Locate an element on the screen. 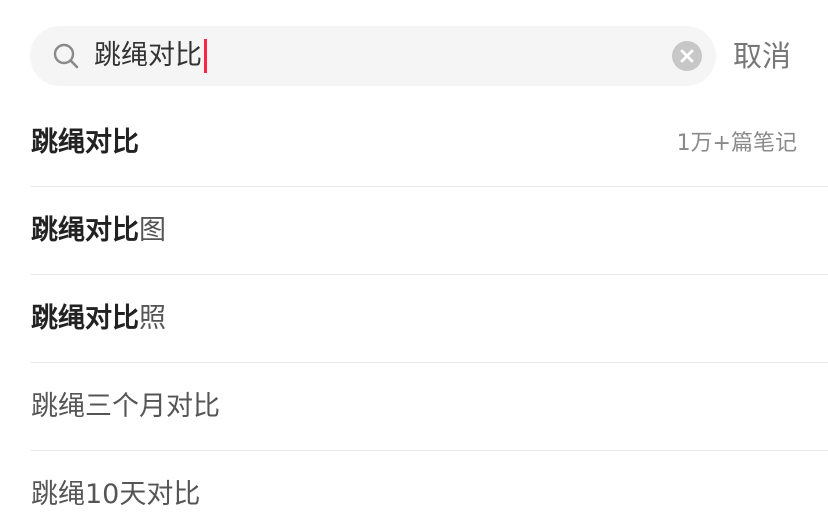 This screenshot has height=520, width=828. suggestion-text: 跳绳三个月对比 is located at coordinates (125, 407).